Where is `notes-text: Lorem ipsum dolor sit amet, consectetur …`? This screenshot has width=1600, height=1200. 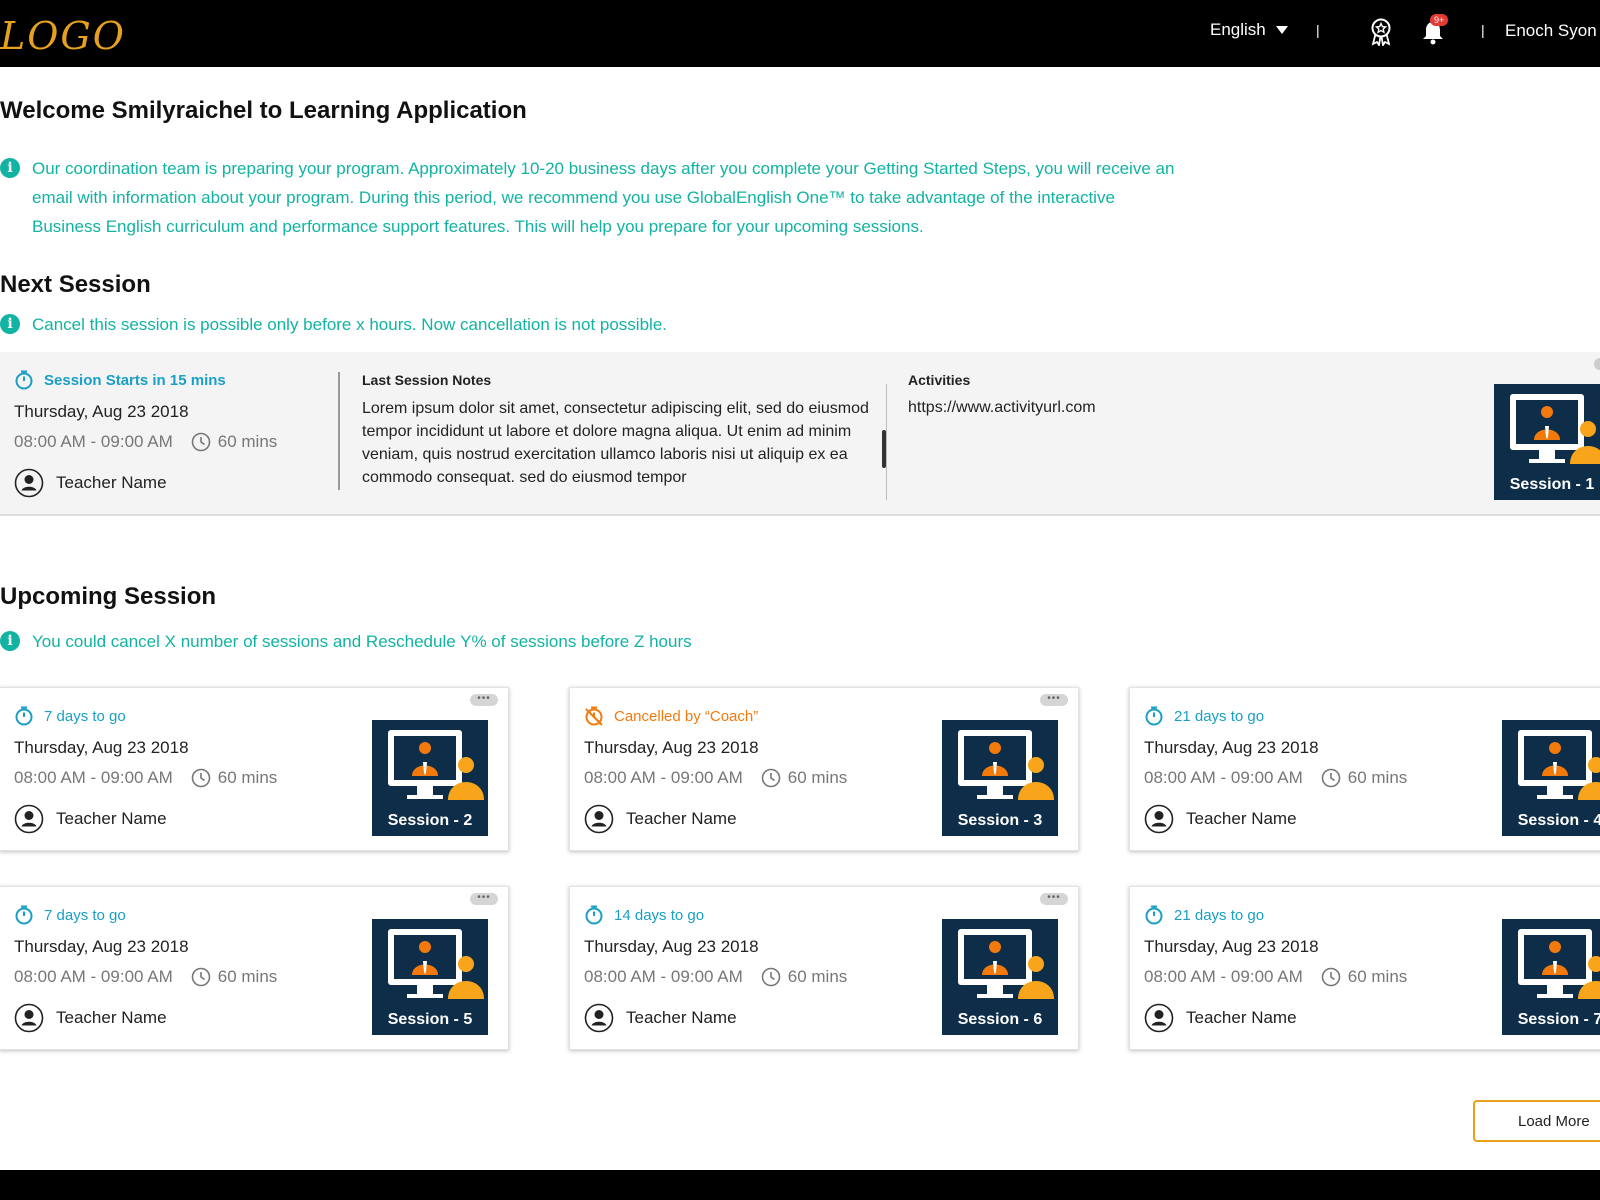
notes-text: Lorem ipsum dolor sit amet, consectetur … is located at coordinates (622, 444).